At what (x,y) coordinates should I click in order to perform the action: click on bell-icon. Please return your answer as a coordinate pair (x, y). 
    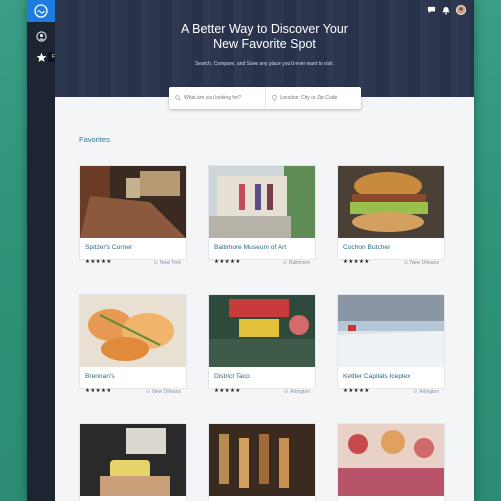
    Looking at the image, I should click on (446, 10).